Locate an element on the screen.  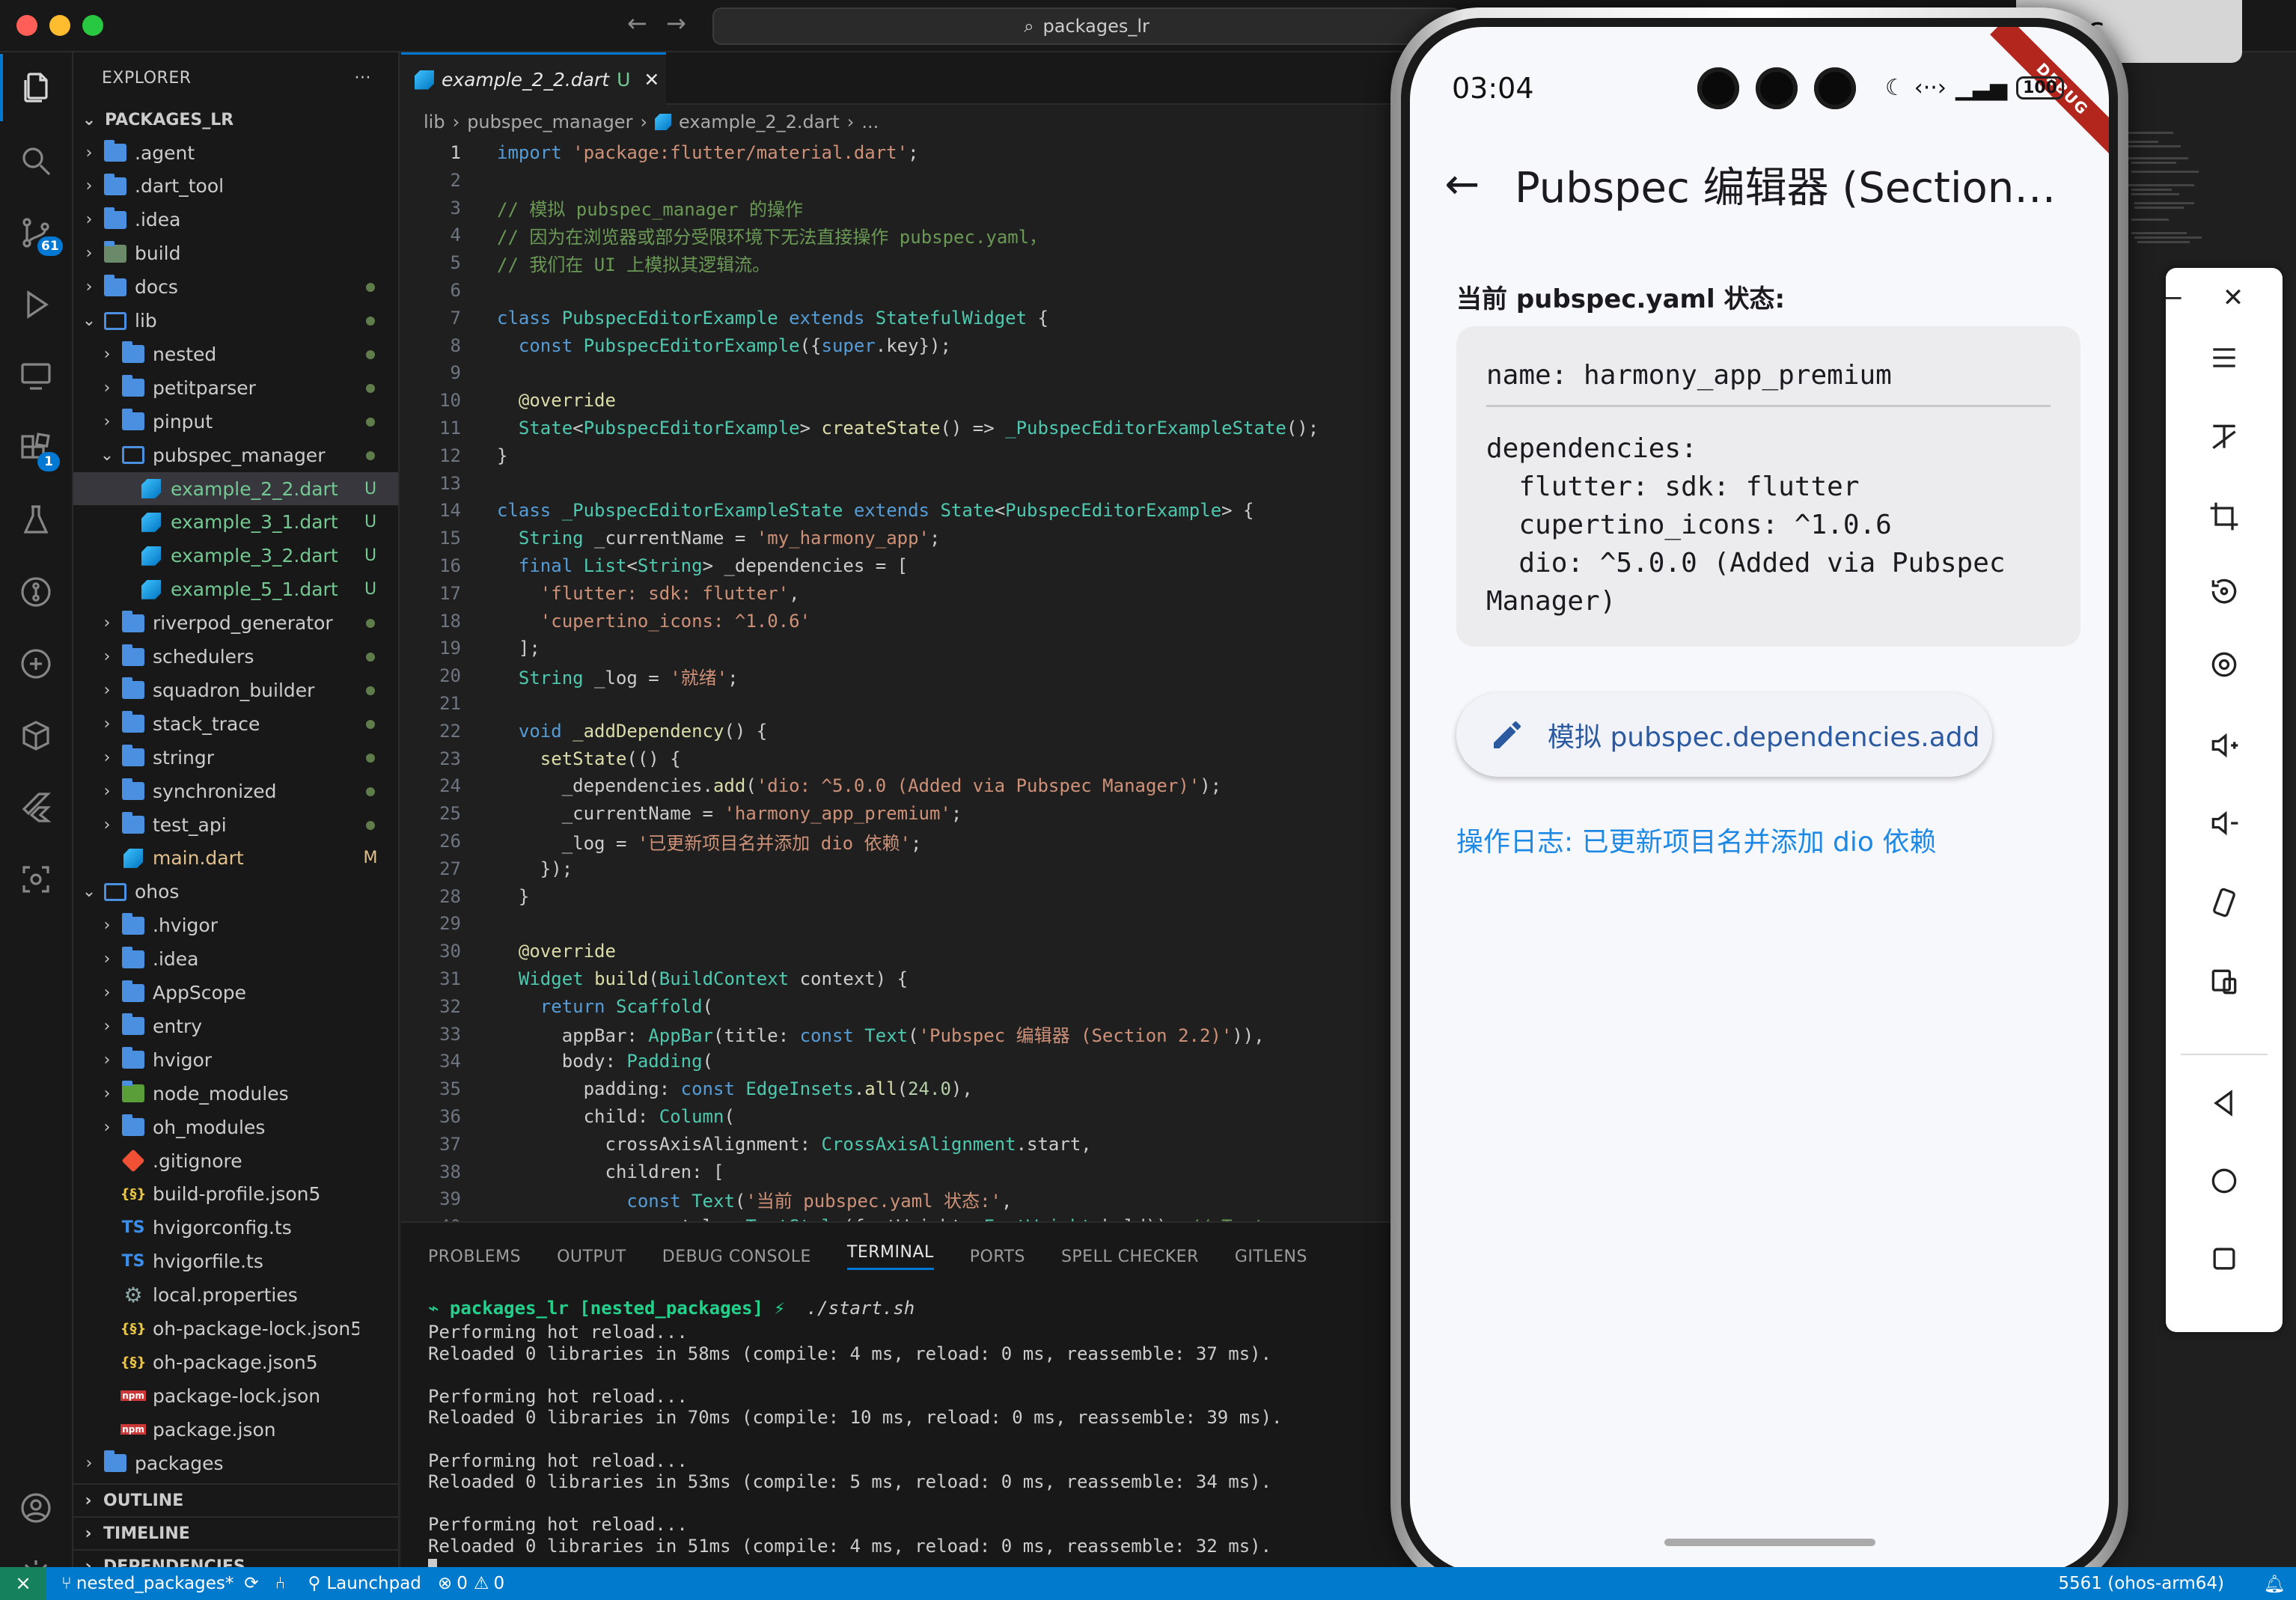
git-graph-icon: ⑃ is located at coordinates (280, 1583).